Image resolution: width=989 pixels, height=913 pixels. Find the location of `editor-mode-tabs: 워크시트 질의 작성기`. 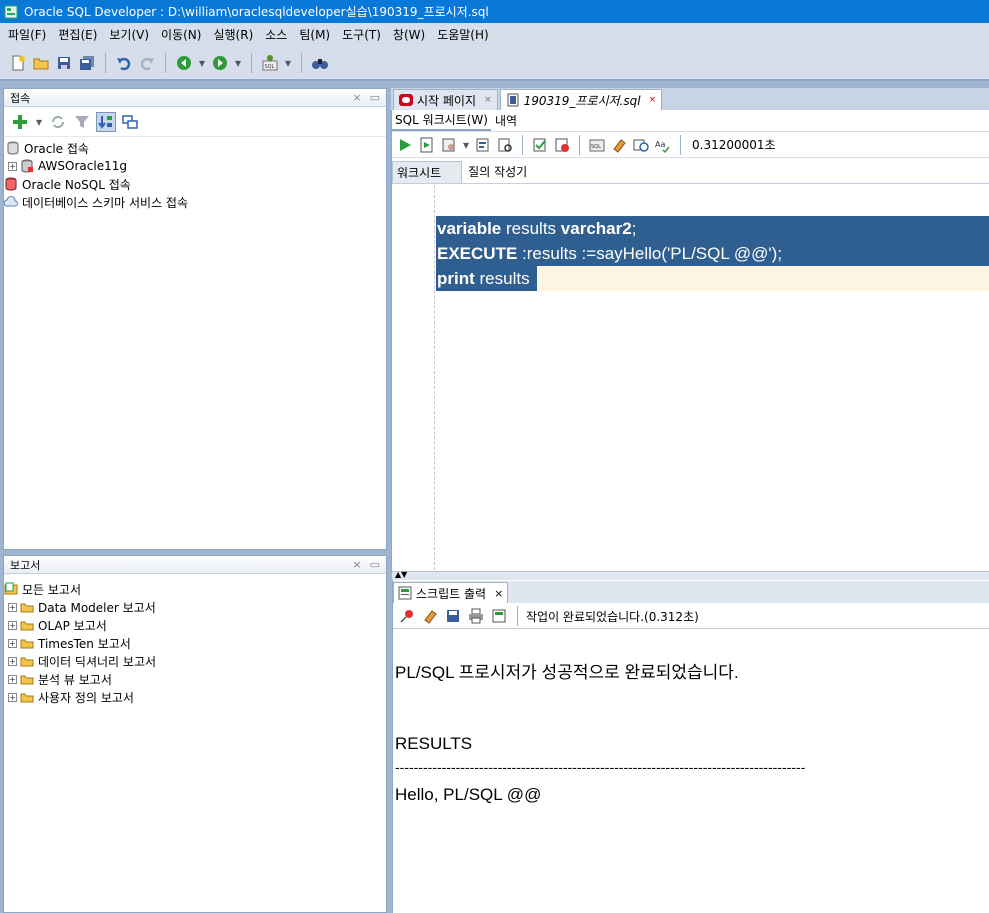

editor-mode-tabs: 워크시트 질의 작성기 is located at coordinates (690, 172).